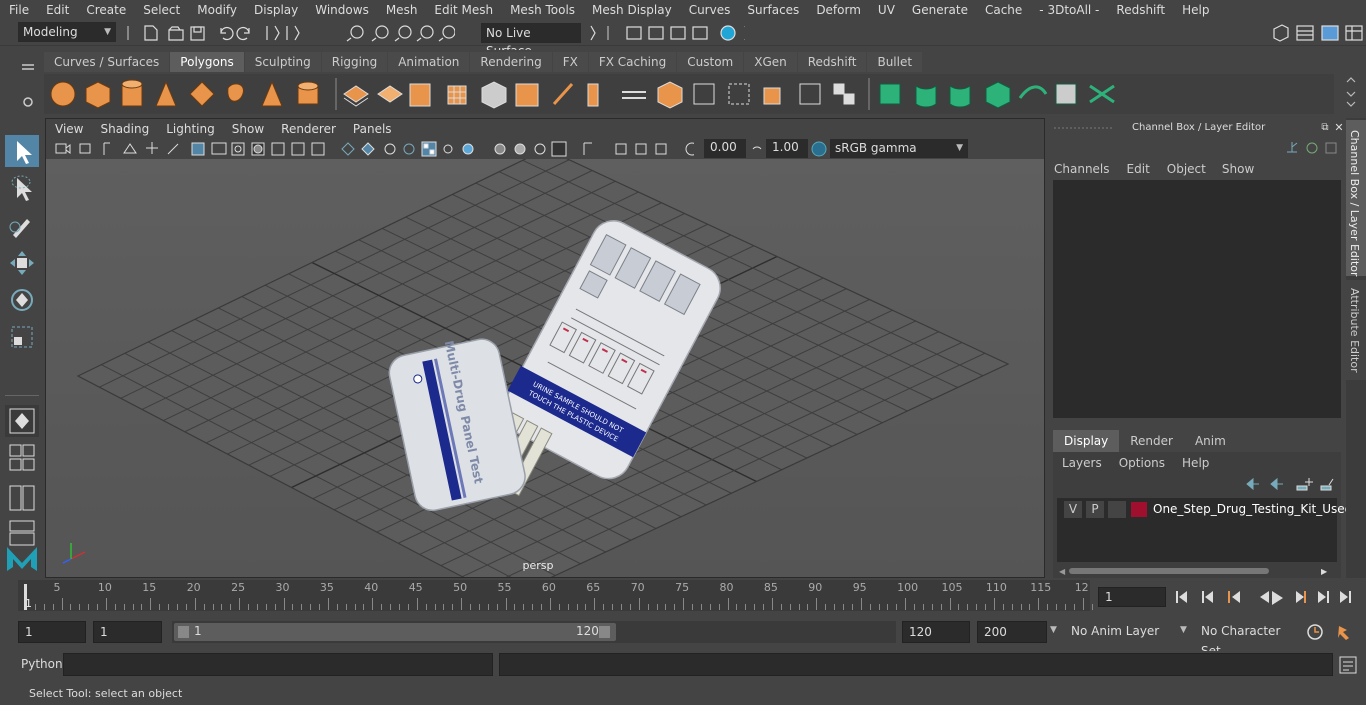 This screenshot has width=1366, height=705. What do you see at coordinates (1121, 632) in the screenshot?
I see `anim-layer-dropdown: No Anim Layer` at bounding box center [1121, 632].